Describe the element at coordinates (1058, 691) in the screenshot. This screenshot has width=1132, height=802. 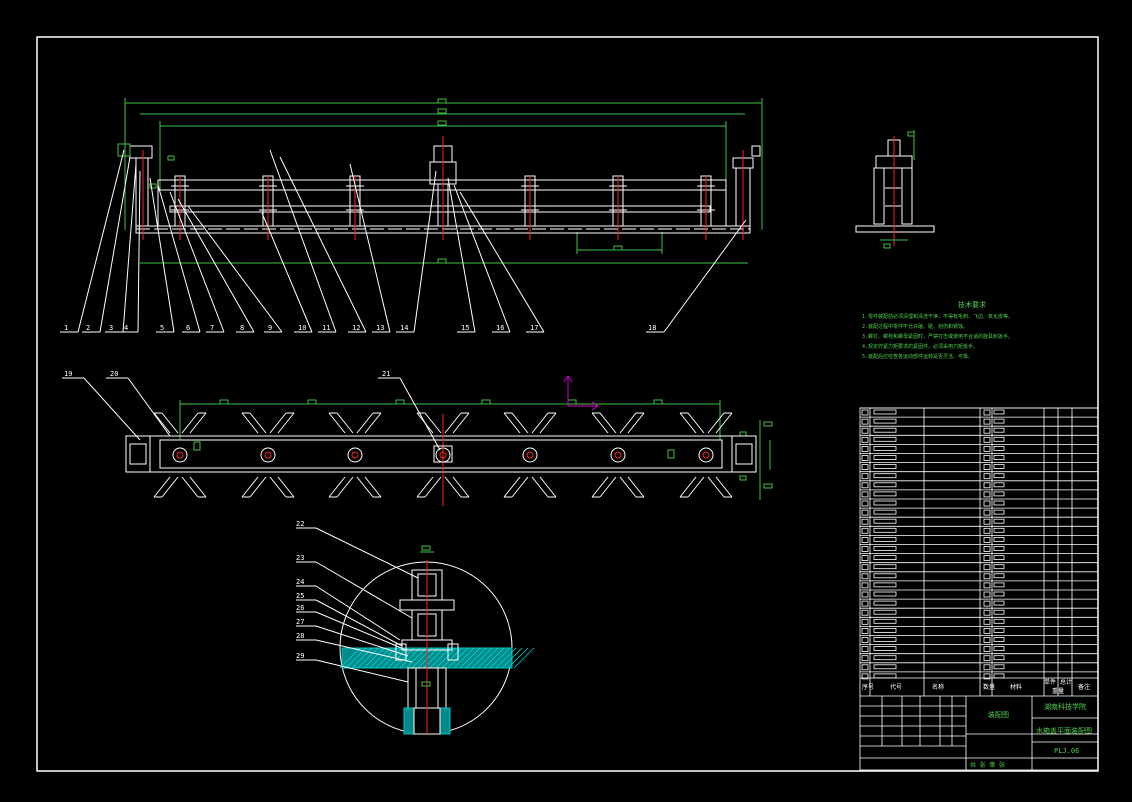
I see `header-weight: 重量` at that location.